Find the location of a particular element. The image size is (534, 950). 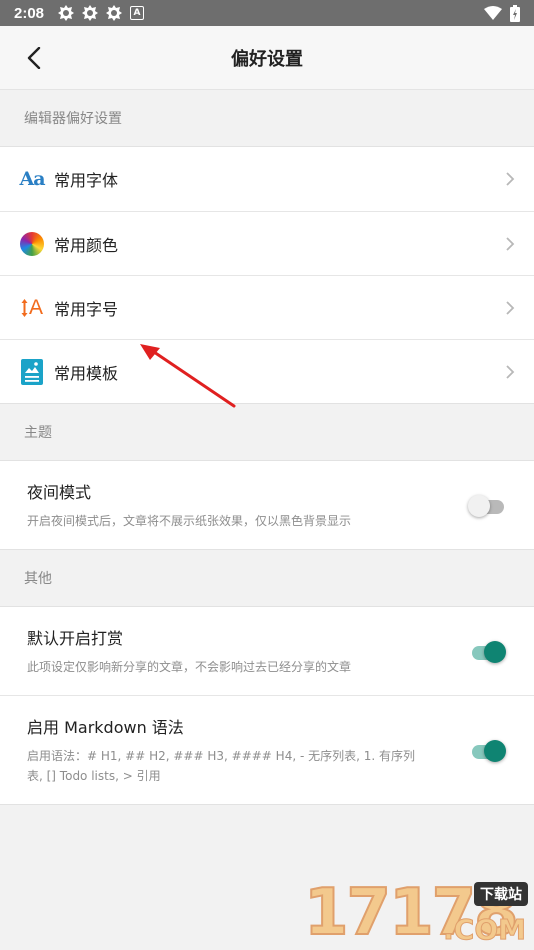

back-arrow-icon is located at coordinates (34, 58).